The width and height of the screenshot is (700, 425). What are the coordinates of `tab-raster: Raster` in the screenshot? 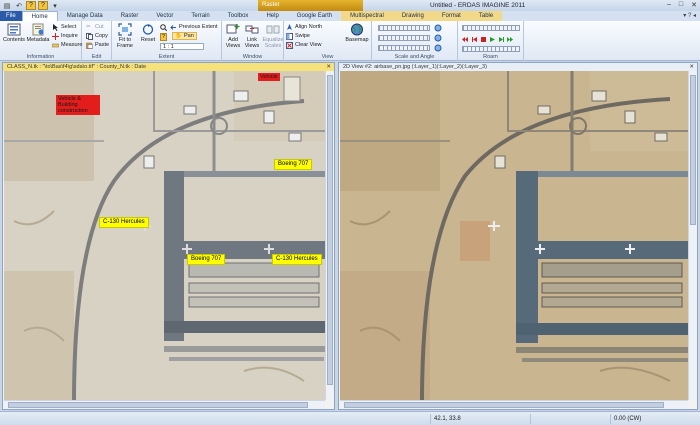 It's located at (130, 16).